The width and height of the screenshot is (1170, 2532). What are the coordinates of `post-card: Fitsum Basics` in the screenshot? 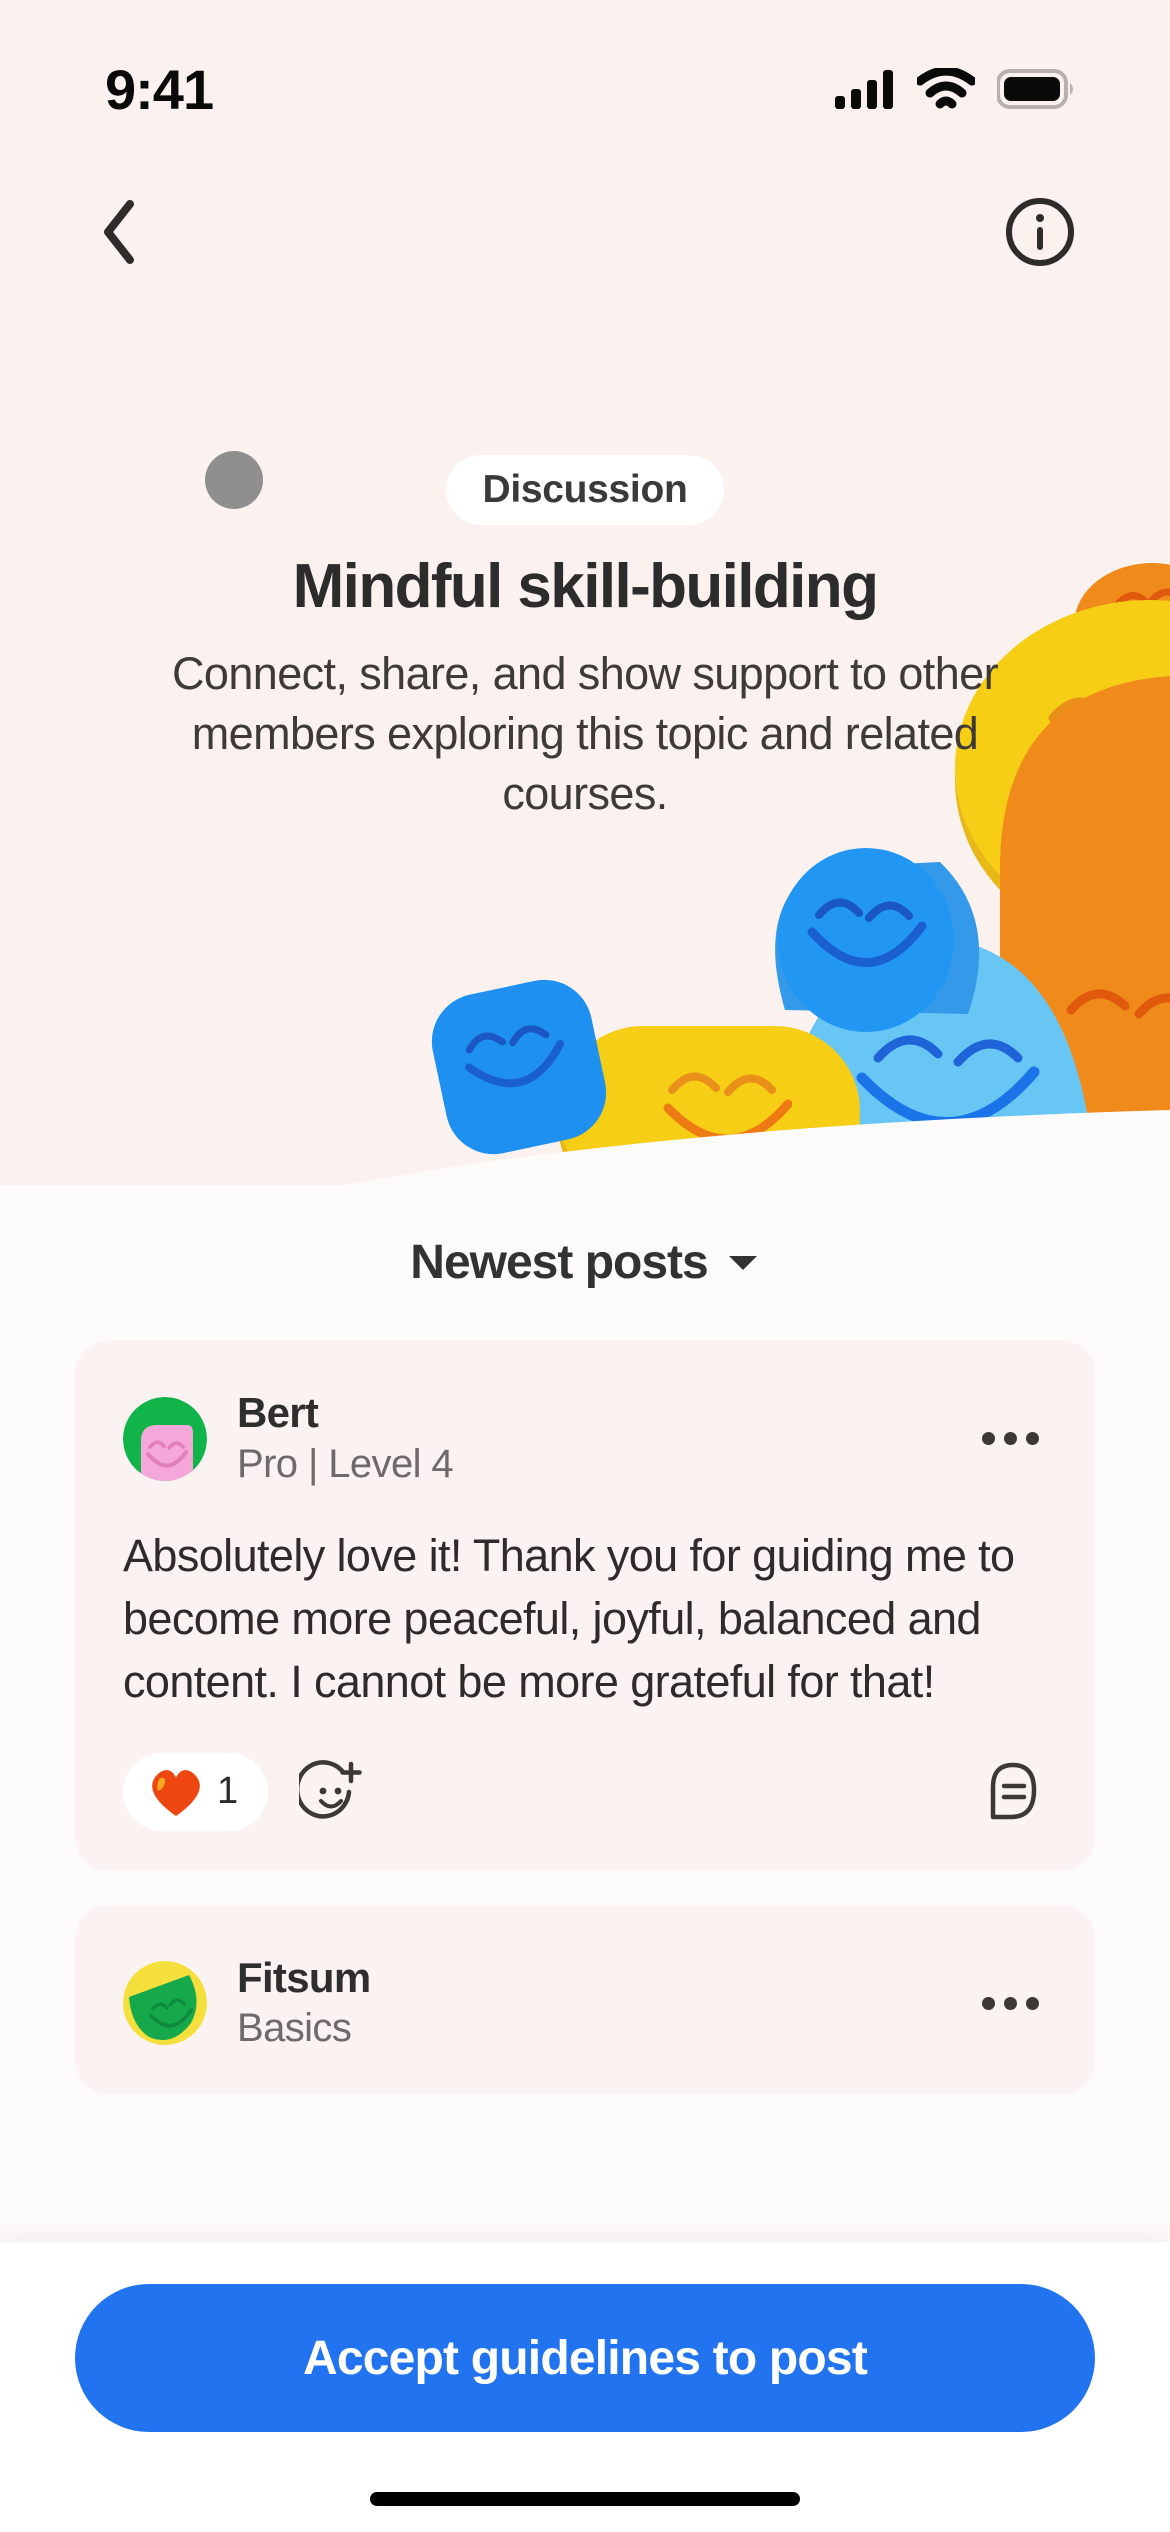 It's located at (585, 1999).